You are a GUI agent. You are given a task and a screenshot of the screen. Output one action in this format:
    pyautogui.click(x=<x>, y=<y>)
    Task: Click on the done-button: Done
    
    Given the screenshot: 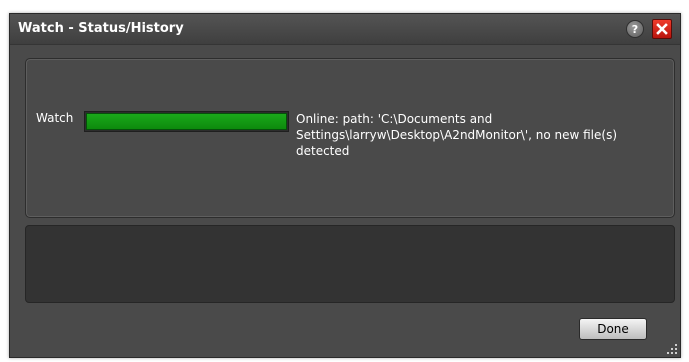 What is the action you would take?
    pyautogui.click(x=613, y=329)
    